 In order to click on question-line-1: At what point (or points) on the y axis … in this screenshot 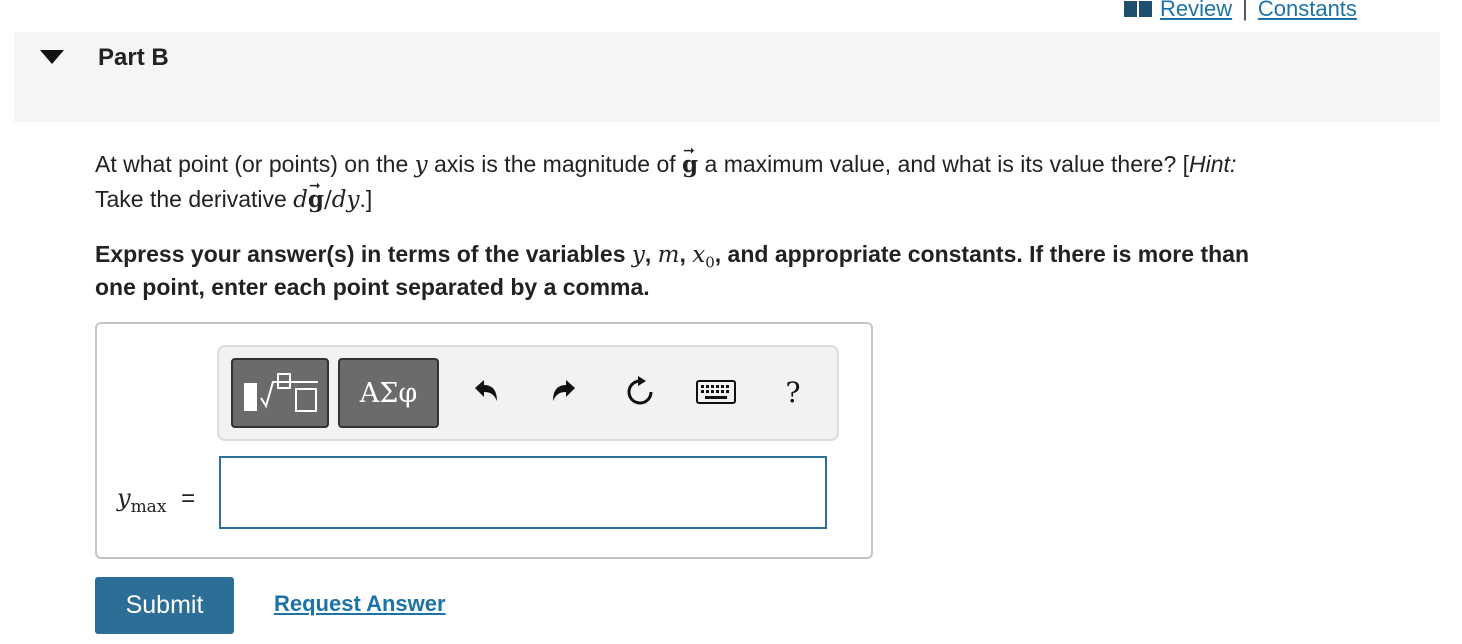, I will do `click(666, 162)`.